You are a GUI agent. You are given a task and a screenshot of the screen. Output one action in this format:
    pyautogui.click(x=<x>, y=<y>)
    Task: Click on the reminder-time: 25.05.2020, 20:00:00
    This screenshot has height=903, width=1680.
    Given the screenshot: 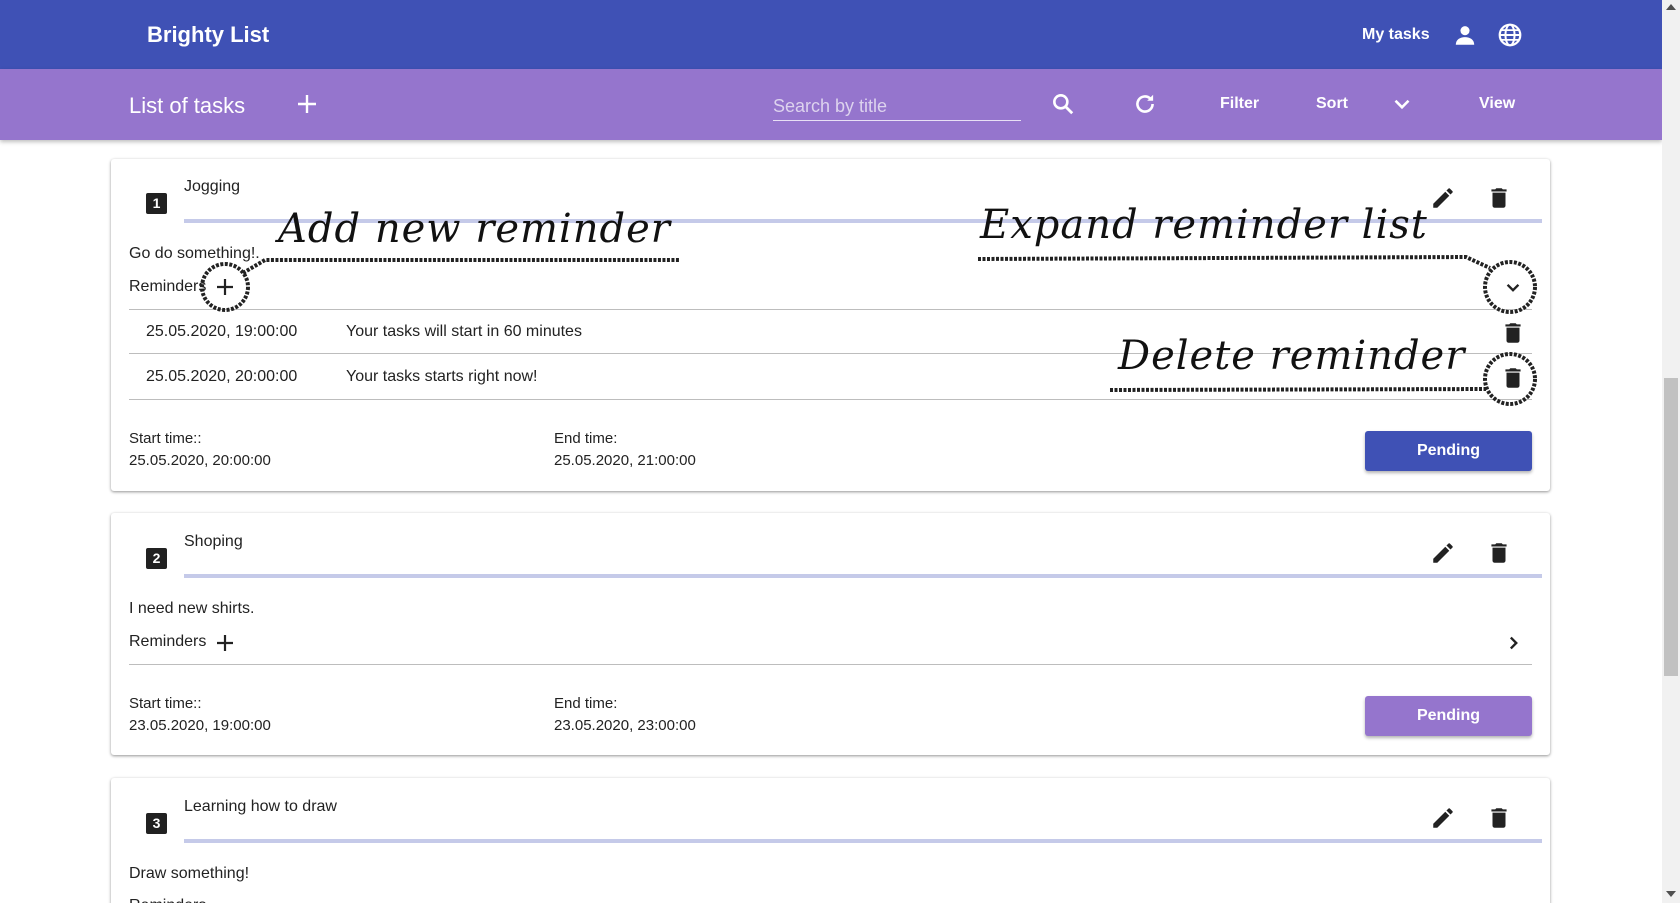 What is the action you would take?
    pyautogui.click(x=222, y=376)
    